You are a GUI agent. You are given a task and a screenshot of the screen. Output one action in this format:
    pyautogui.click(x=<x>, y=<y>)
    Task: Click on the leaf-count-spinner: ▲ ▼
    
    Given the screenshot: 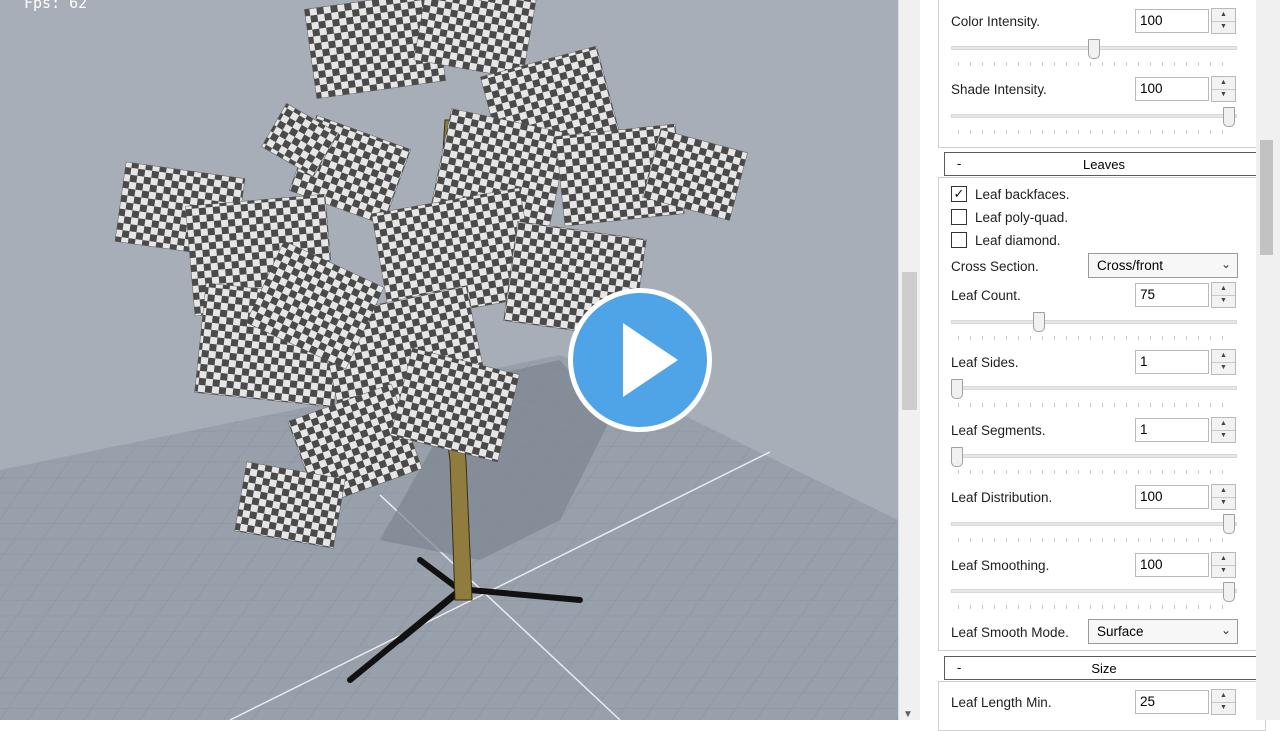 What is the action you would take?
    pyautogui.click(x=1223, y=295)
    